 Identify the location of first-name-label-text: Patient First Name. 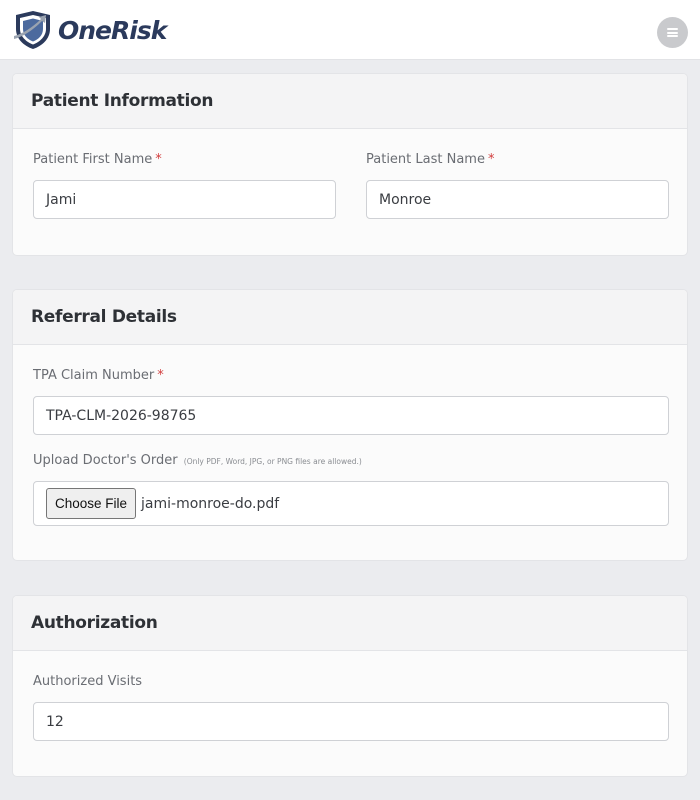
(93, 159).